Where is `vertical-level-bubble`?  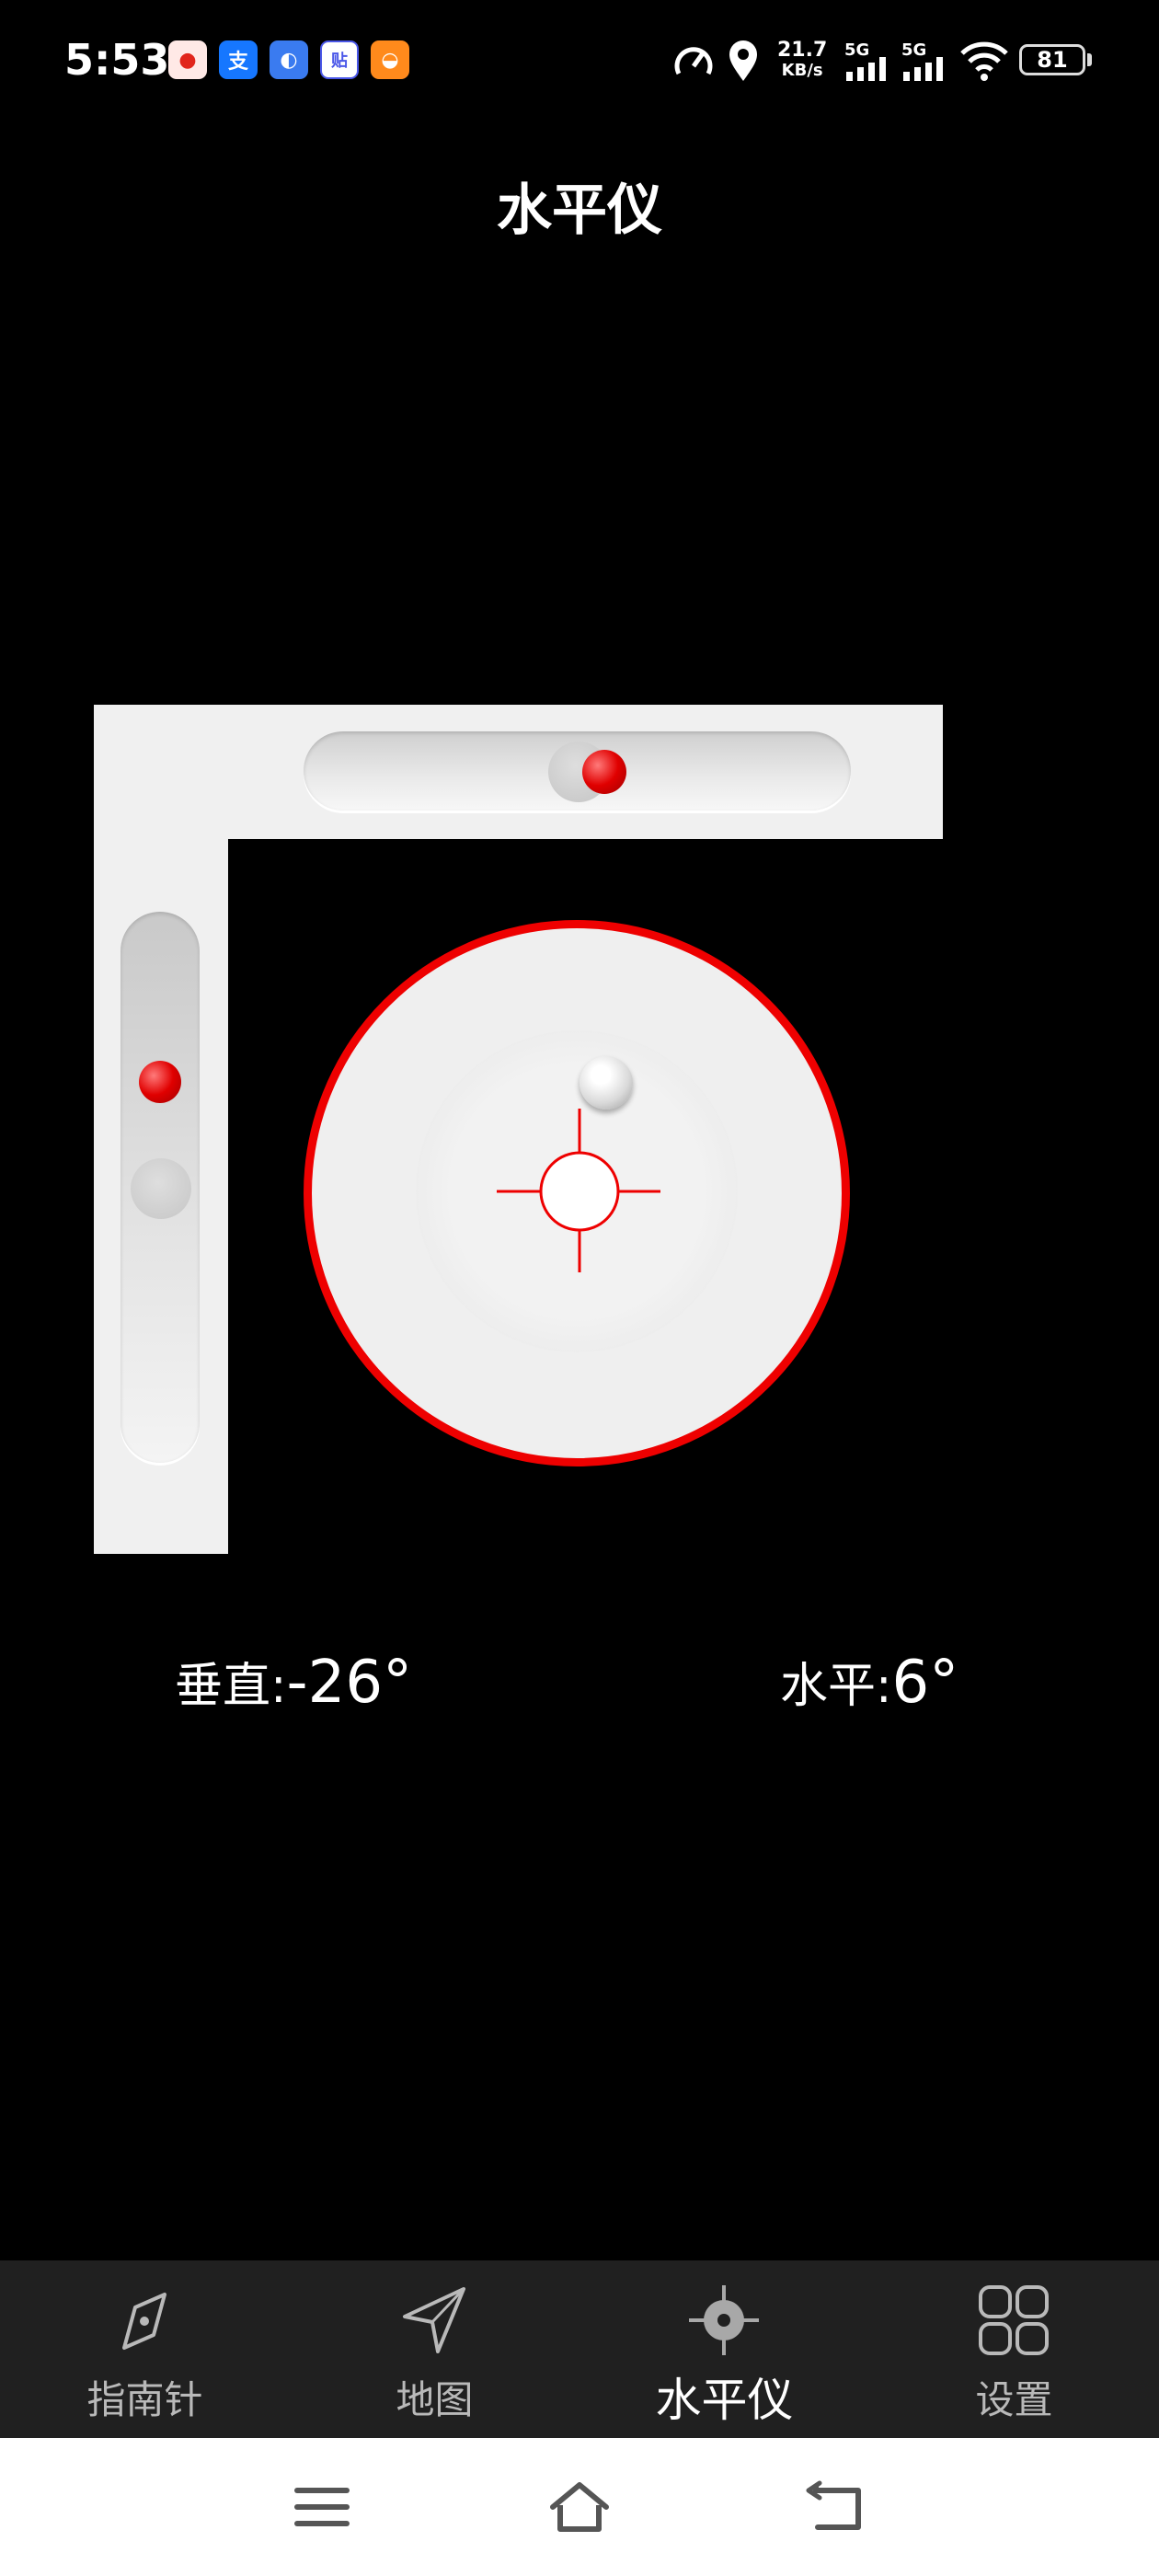 vertical-level-bubble is located at coordinates (160, 1082).